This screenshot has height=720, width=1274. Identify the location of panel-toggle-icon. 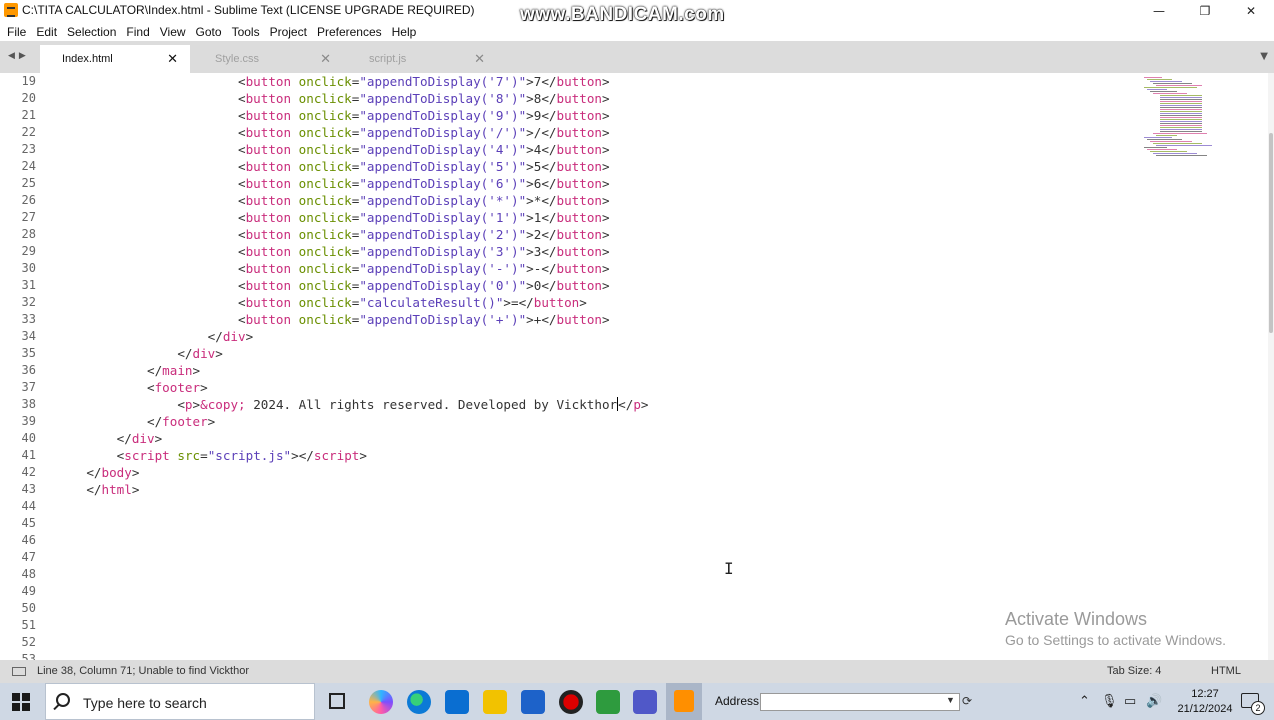
(19, 671).